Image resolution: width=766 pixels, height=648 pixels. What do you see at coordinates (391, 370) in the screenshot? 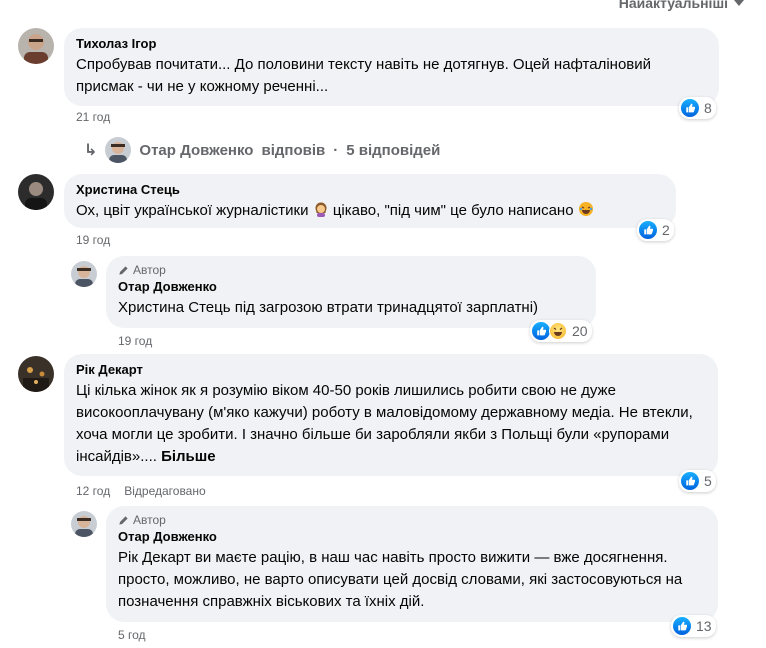
I see `comment-author: Рік Декарт` at bounding box center [391, 370].